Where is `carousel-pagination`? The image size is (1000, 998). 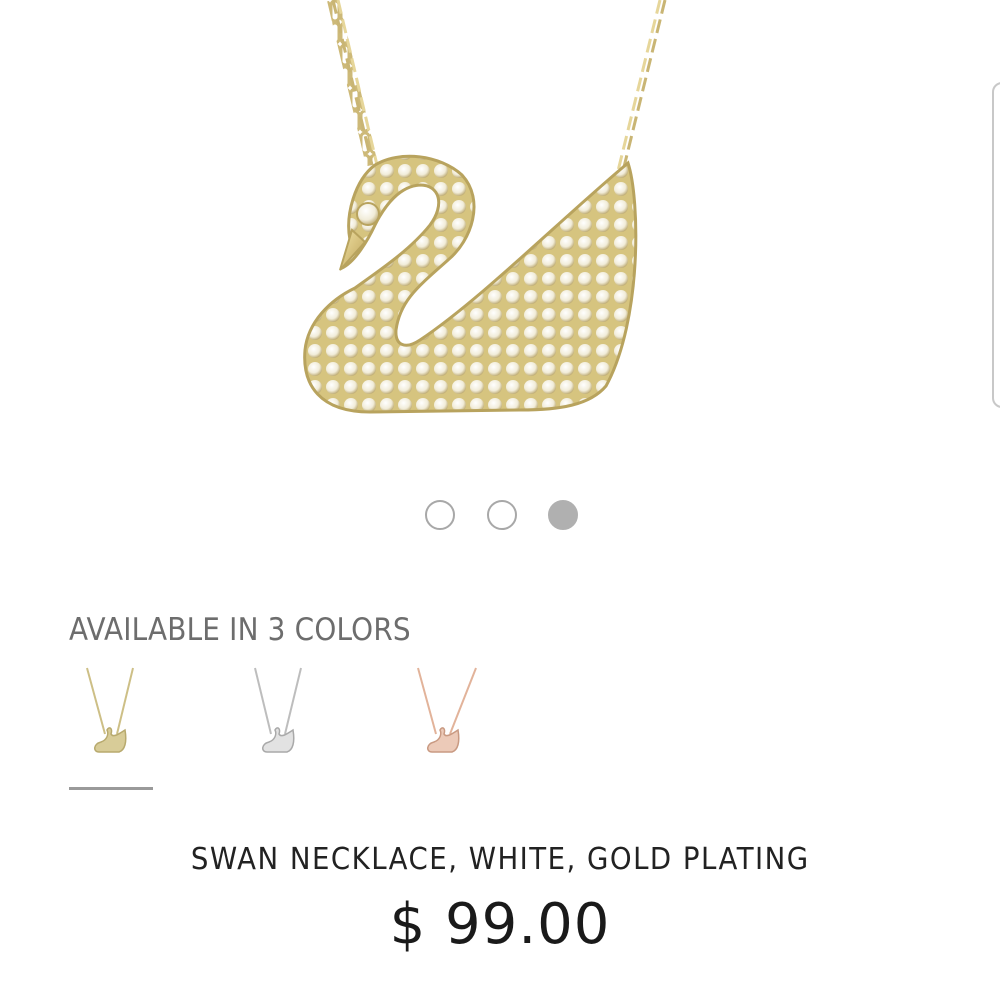 carousel-pagination is located at coordinates (500, 517).